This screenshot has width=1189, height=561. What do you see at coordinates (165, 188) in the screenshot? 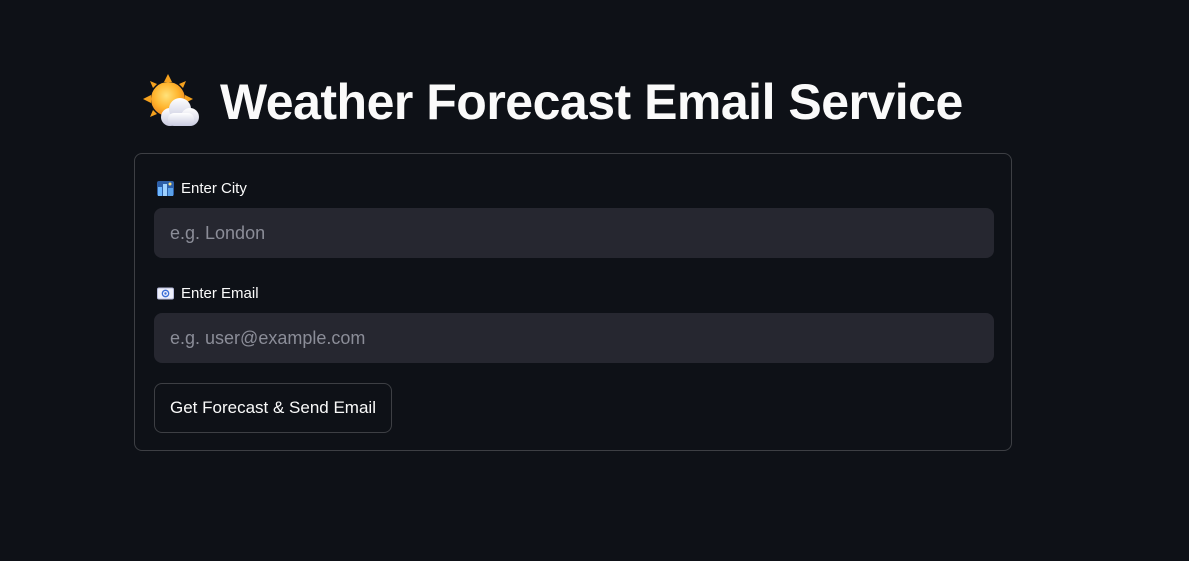
I see `cityscape-icon` at bounding box center [165, 188].